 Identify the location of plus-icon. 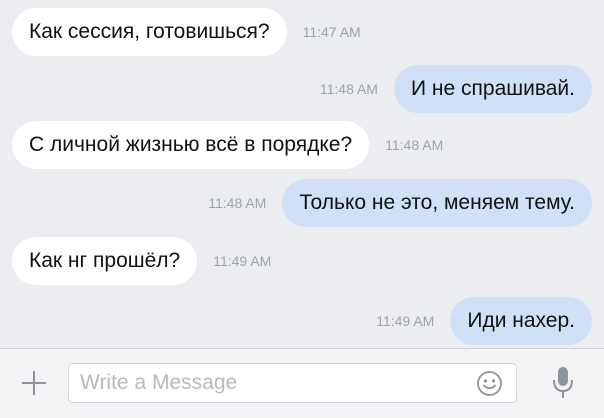
(34, 383).